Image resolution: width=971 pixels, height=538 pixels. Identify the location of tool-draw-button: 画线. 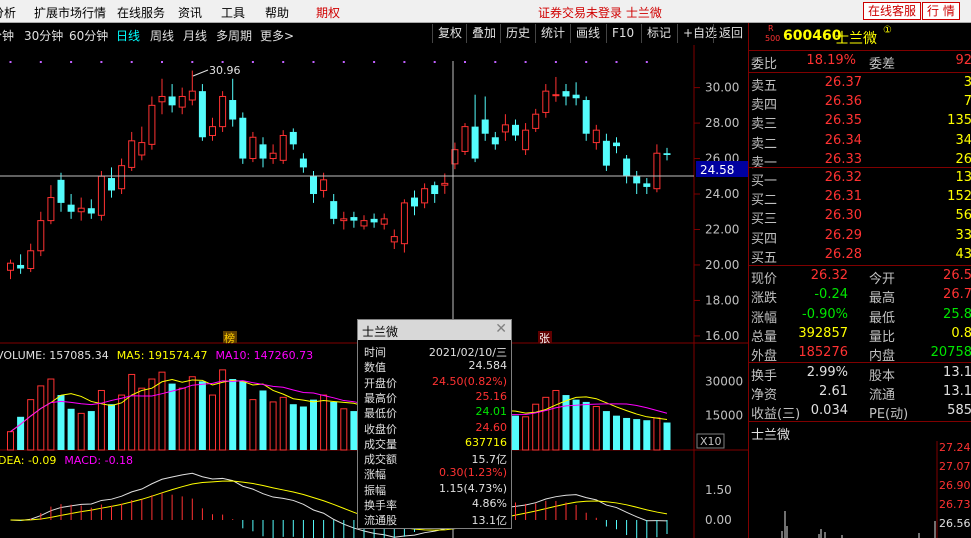
(587, 33).